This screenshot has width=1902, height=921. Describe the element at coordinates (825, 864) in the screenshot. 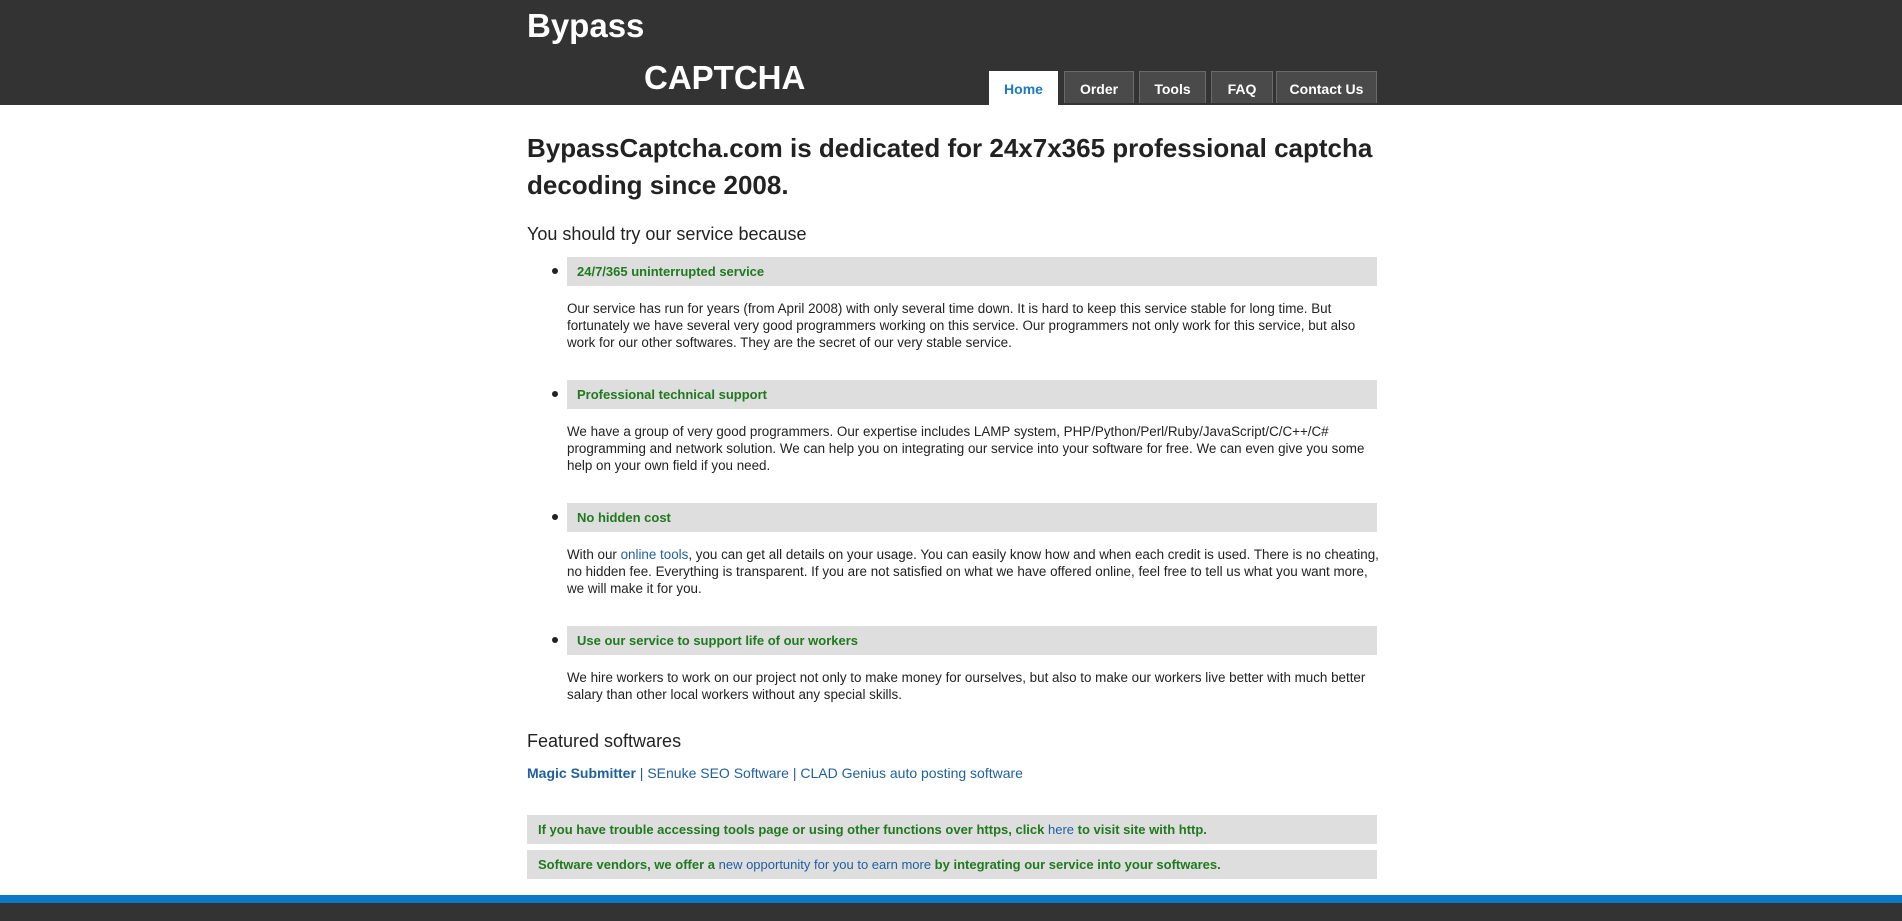

I see `earn-more-link: new opportunity for you to earn more` at that location.